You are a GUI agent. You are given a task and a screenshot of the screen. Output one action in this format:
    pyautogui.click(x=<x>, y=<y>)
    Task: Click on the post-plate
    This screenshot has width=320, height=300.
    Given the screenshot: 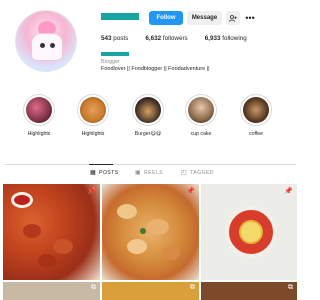 What is the action you would take?
    pyautogui.click(x=251, y=232)
    